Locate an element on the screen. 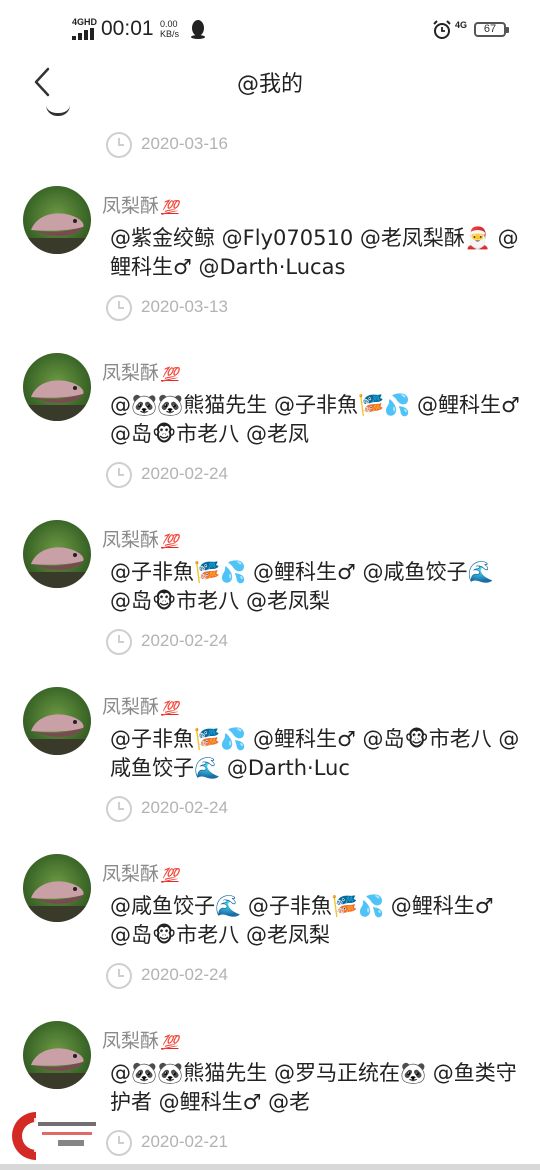 The height and width of the screenshot is (1170, 540). signal-strength-icon is located at coordinates (84, 34).